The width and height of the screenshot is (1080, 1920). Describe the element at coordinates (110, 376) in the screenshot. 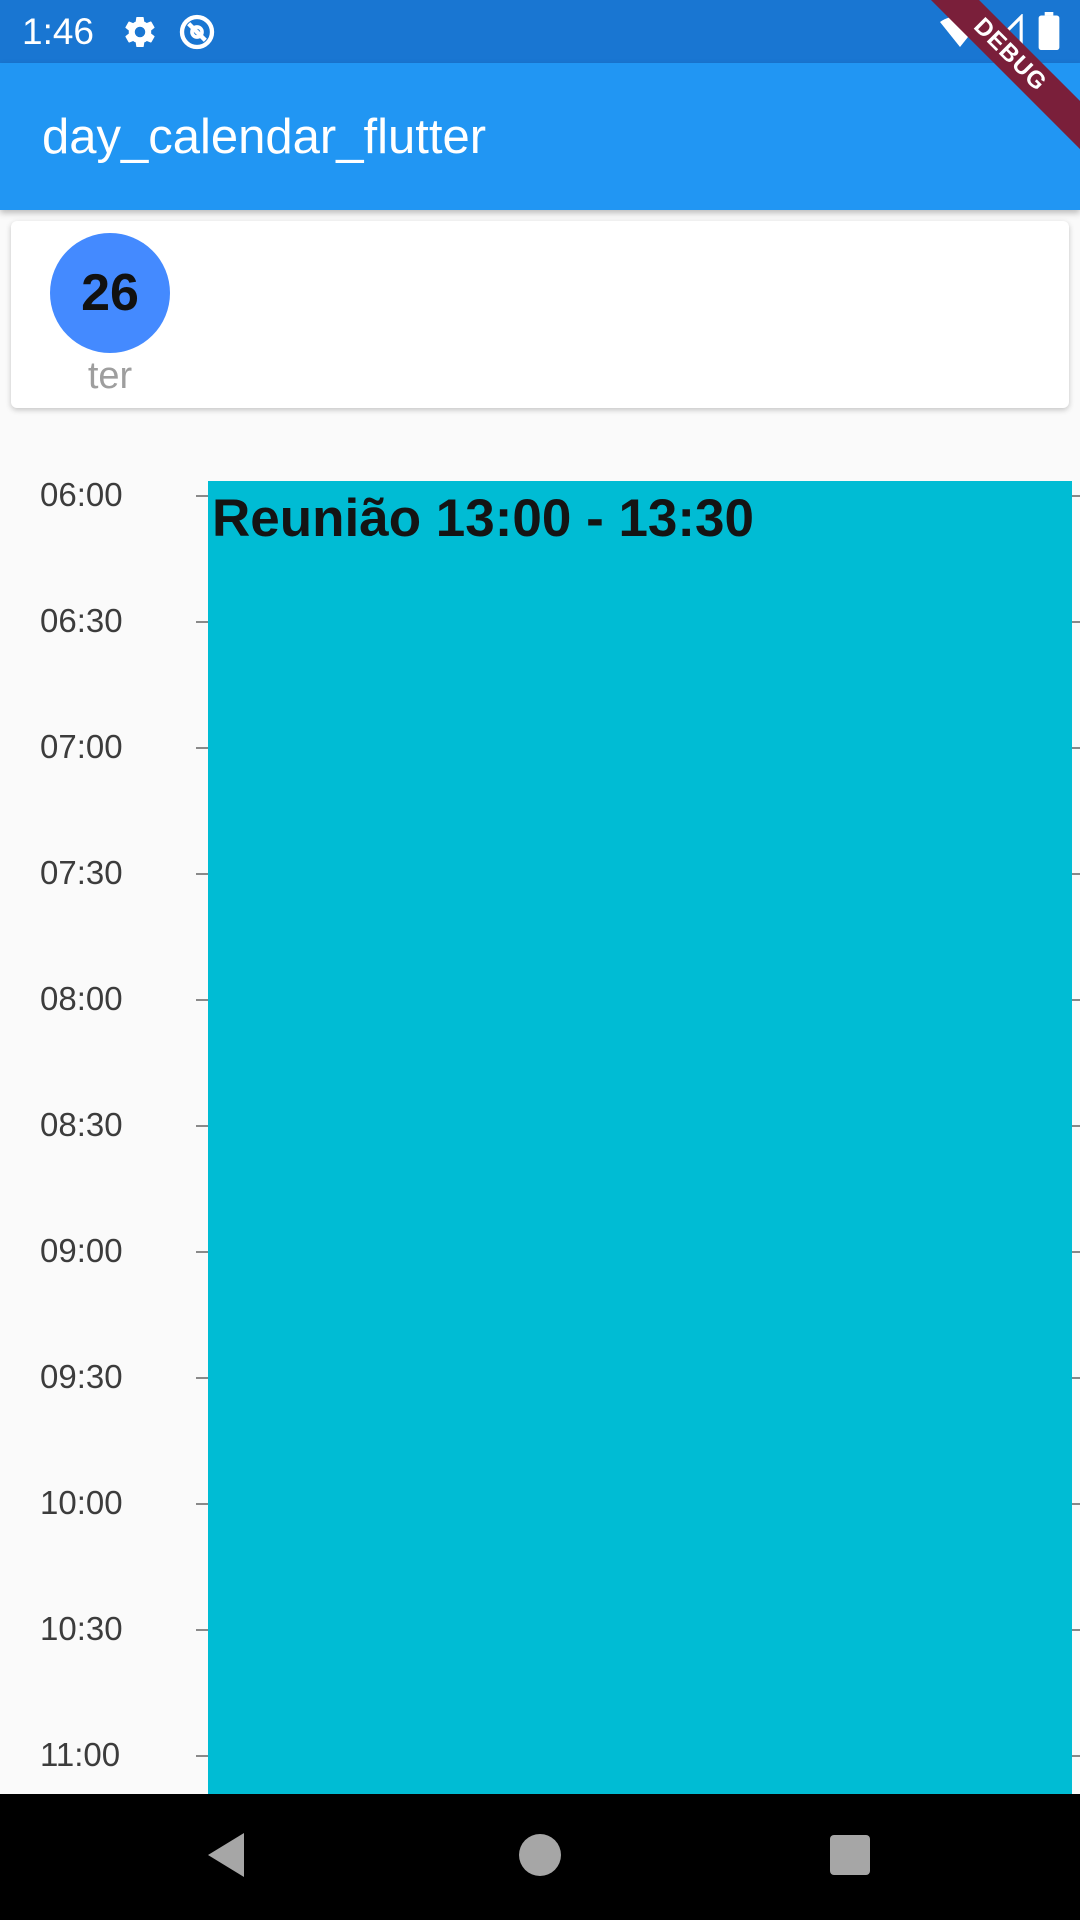

I see `day-weekday-label: ter` at that location.